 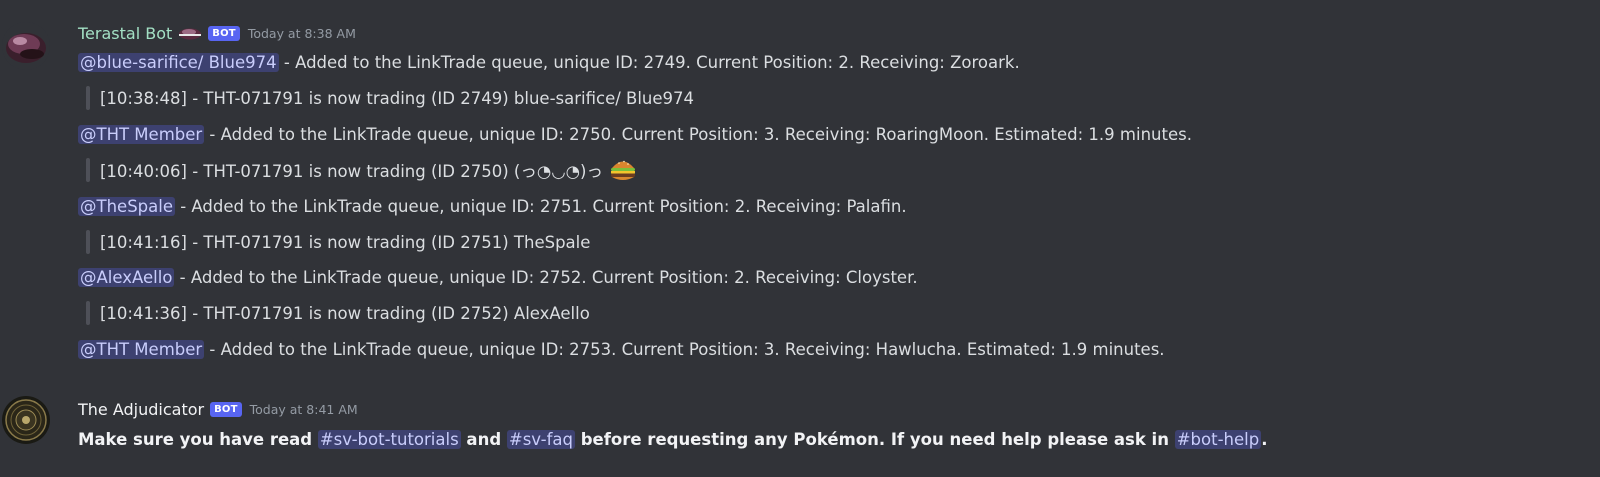 I want to click on user-mention: @TheSpale, so click(x=126, y=206).